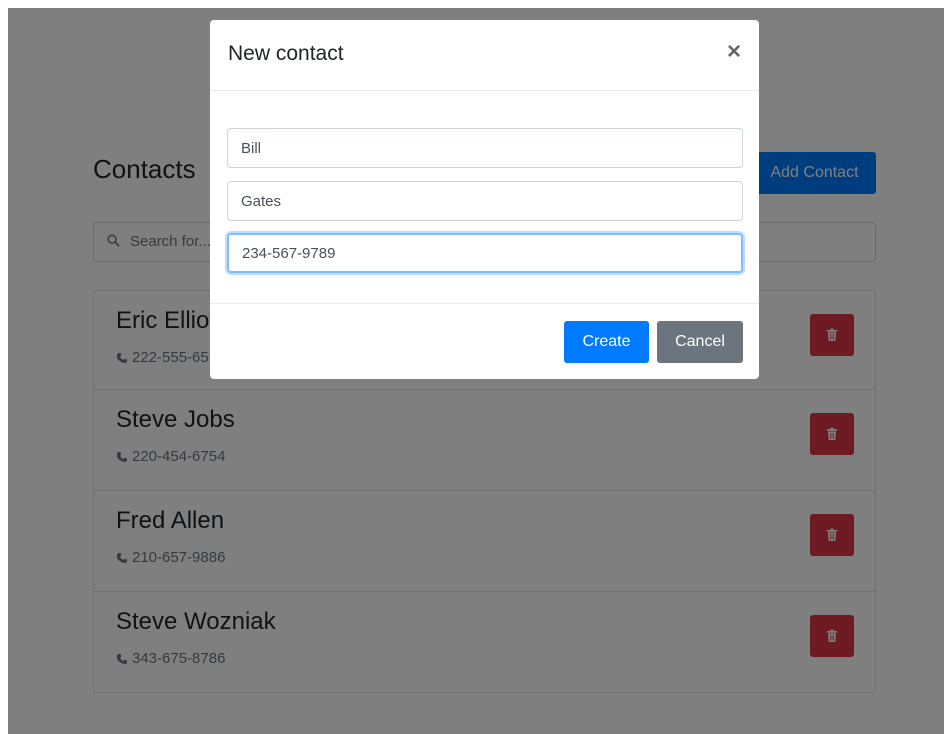  What do you see at coordinates (484, 341) in the screenshot?
I see `modal-footer: Create Cancel` at bounding box center [484, 341].